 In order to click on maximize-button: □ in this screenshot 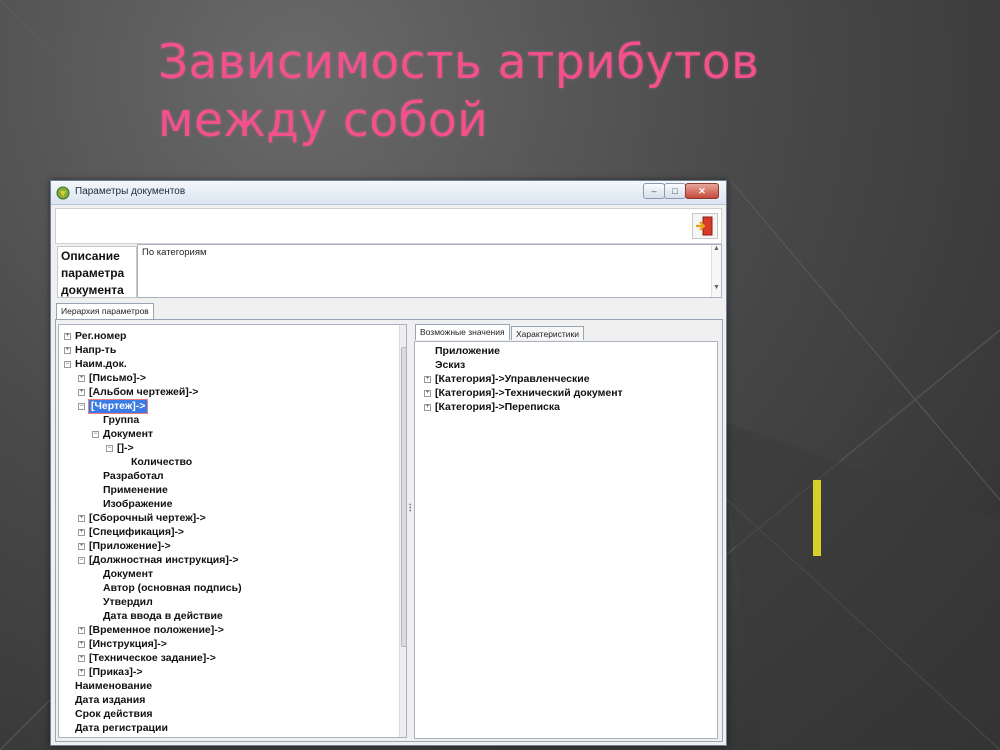, I will do `click(675, 191)`.